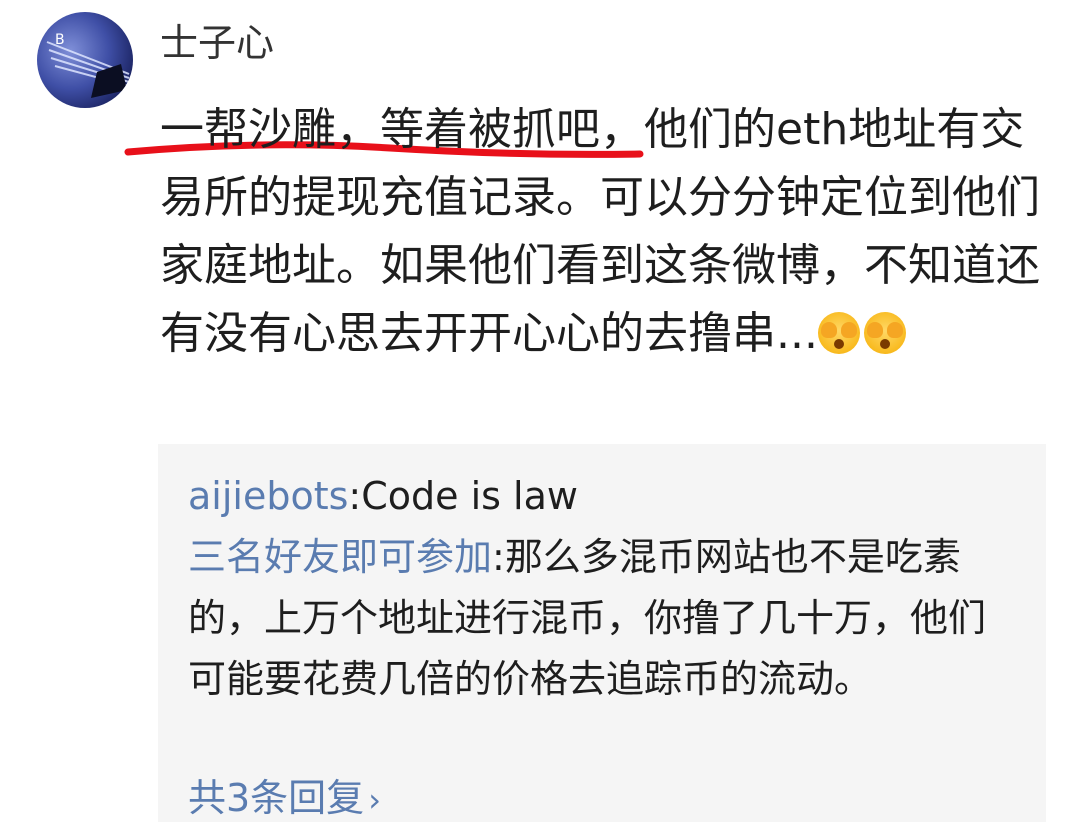 The image size is (1080, 828). I want to click on chevron-right-icon: ›, so click(374, 800).